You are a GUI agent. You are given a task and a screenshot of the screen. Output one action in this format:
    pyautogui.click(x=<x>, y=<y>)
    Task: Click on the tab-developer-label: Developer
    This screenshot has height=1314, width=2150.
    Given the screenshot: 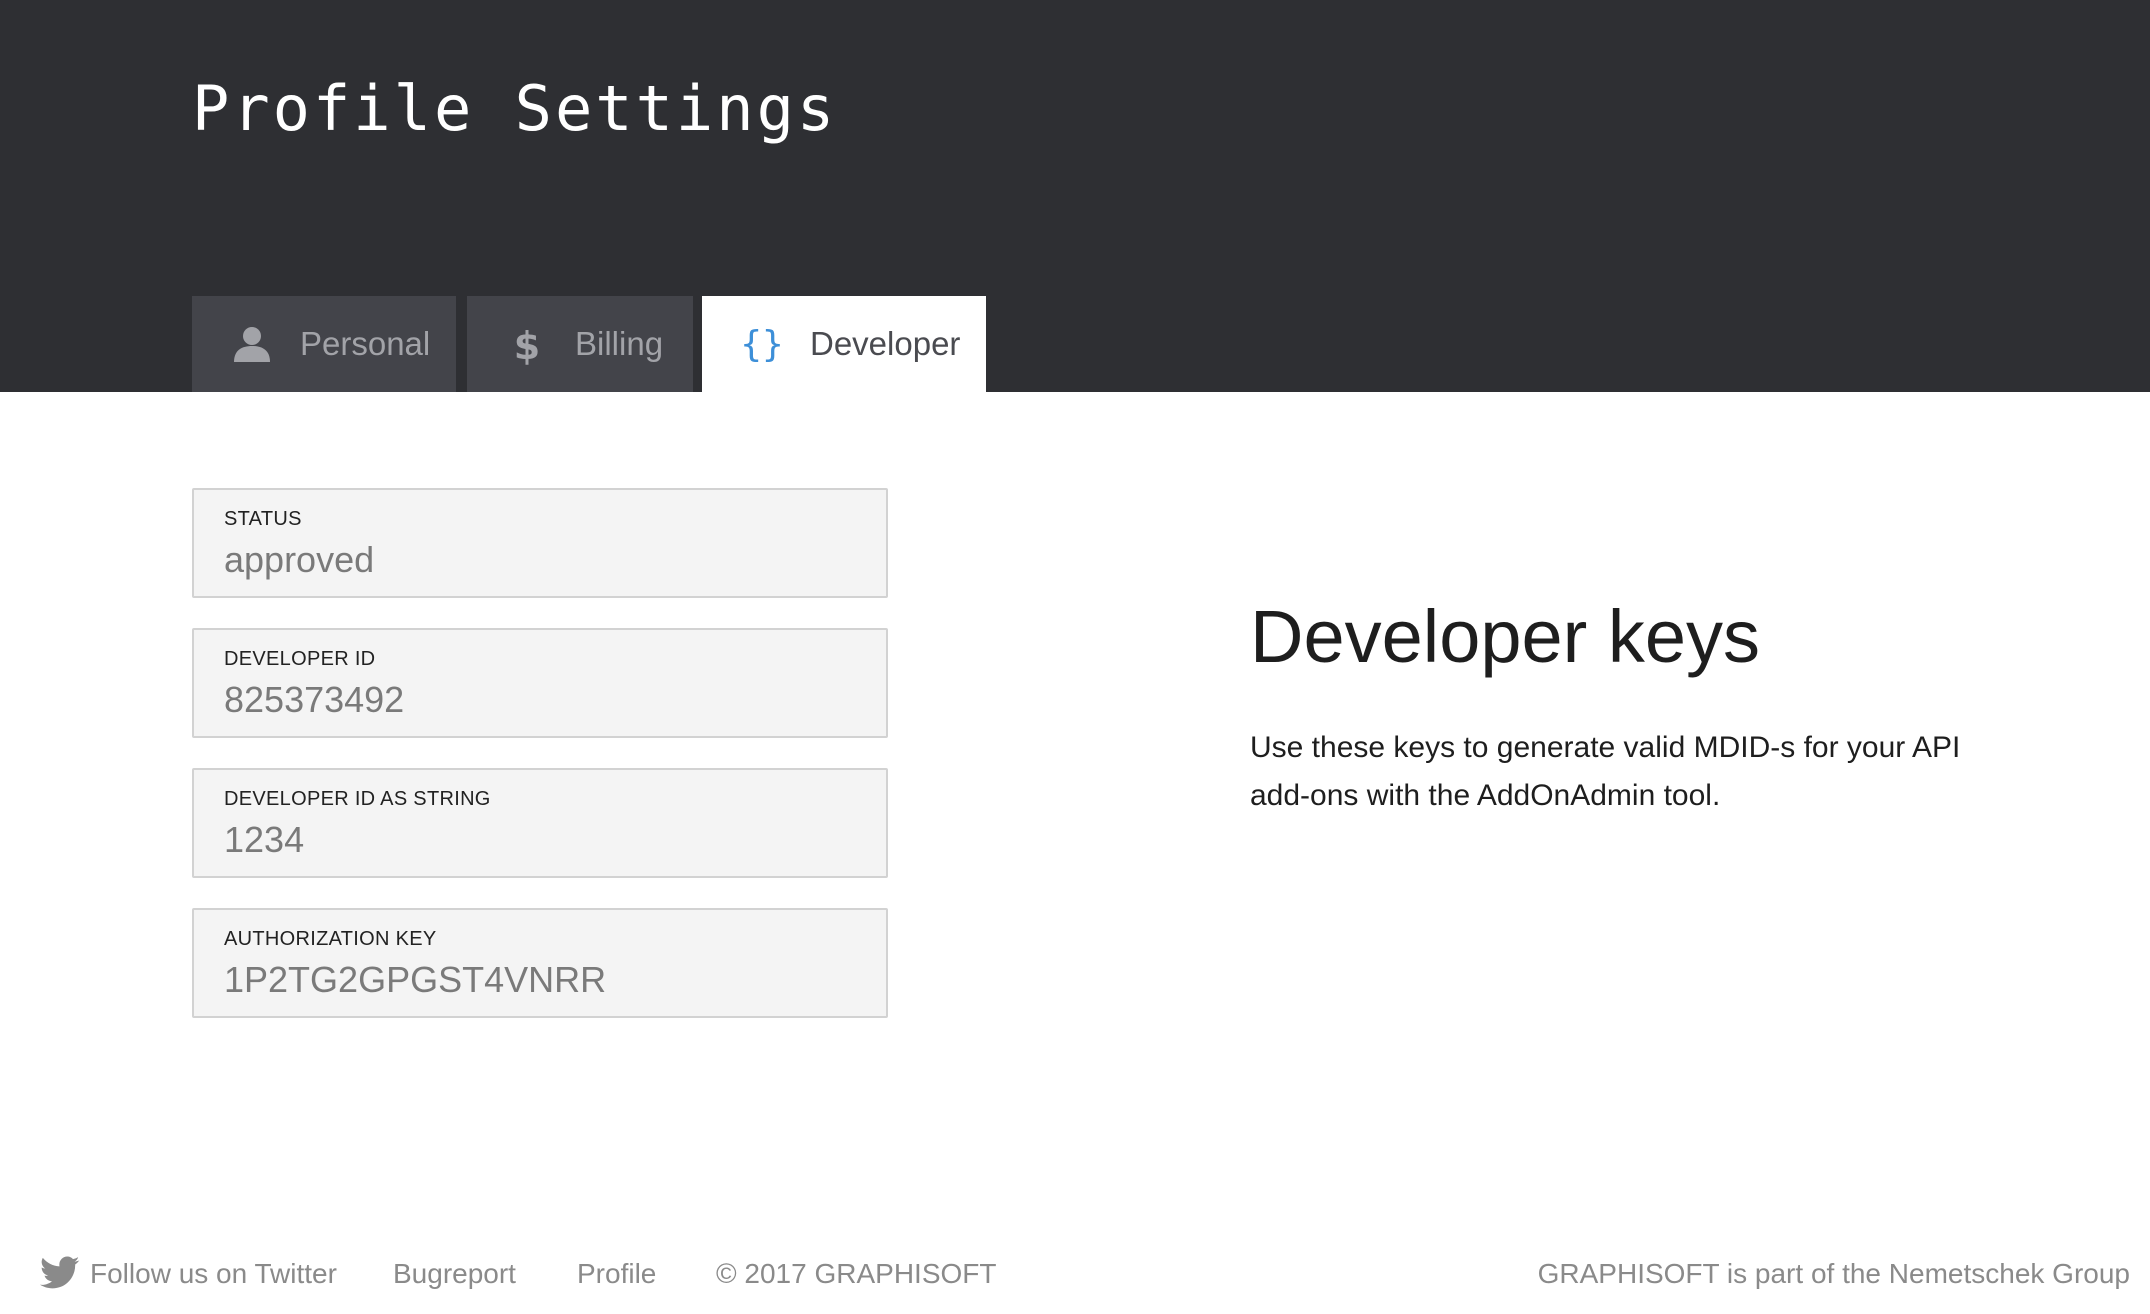 What is the action you would take?
    pyautogui.click(x=885, y=343)
    